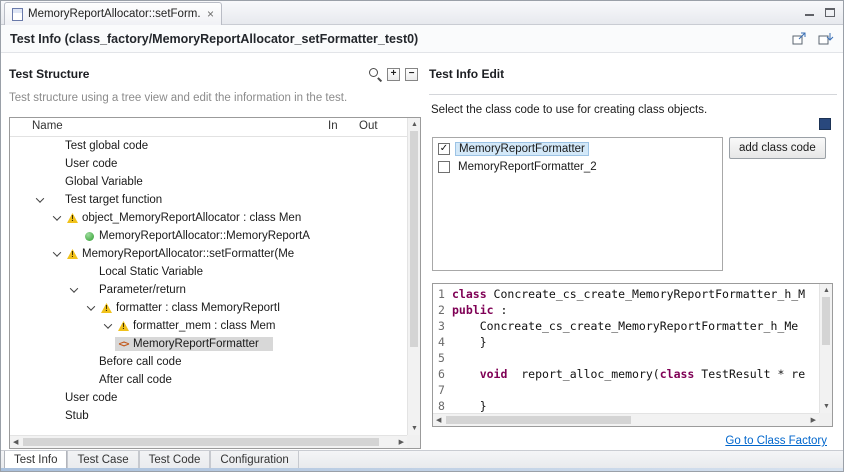 This screenshot has width=844, height=472. Describe the element at coordinates (69, 416) in the screenshot. I see `tree-row-content: Stub` at that location.